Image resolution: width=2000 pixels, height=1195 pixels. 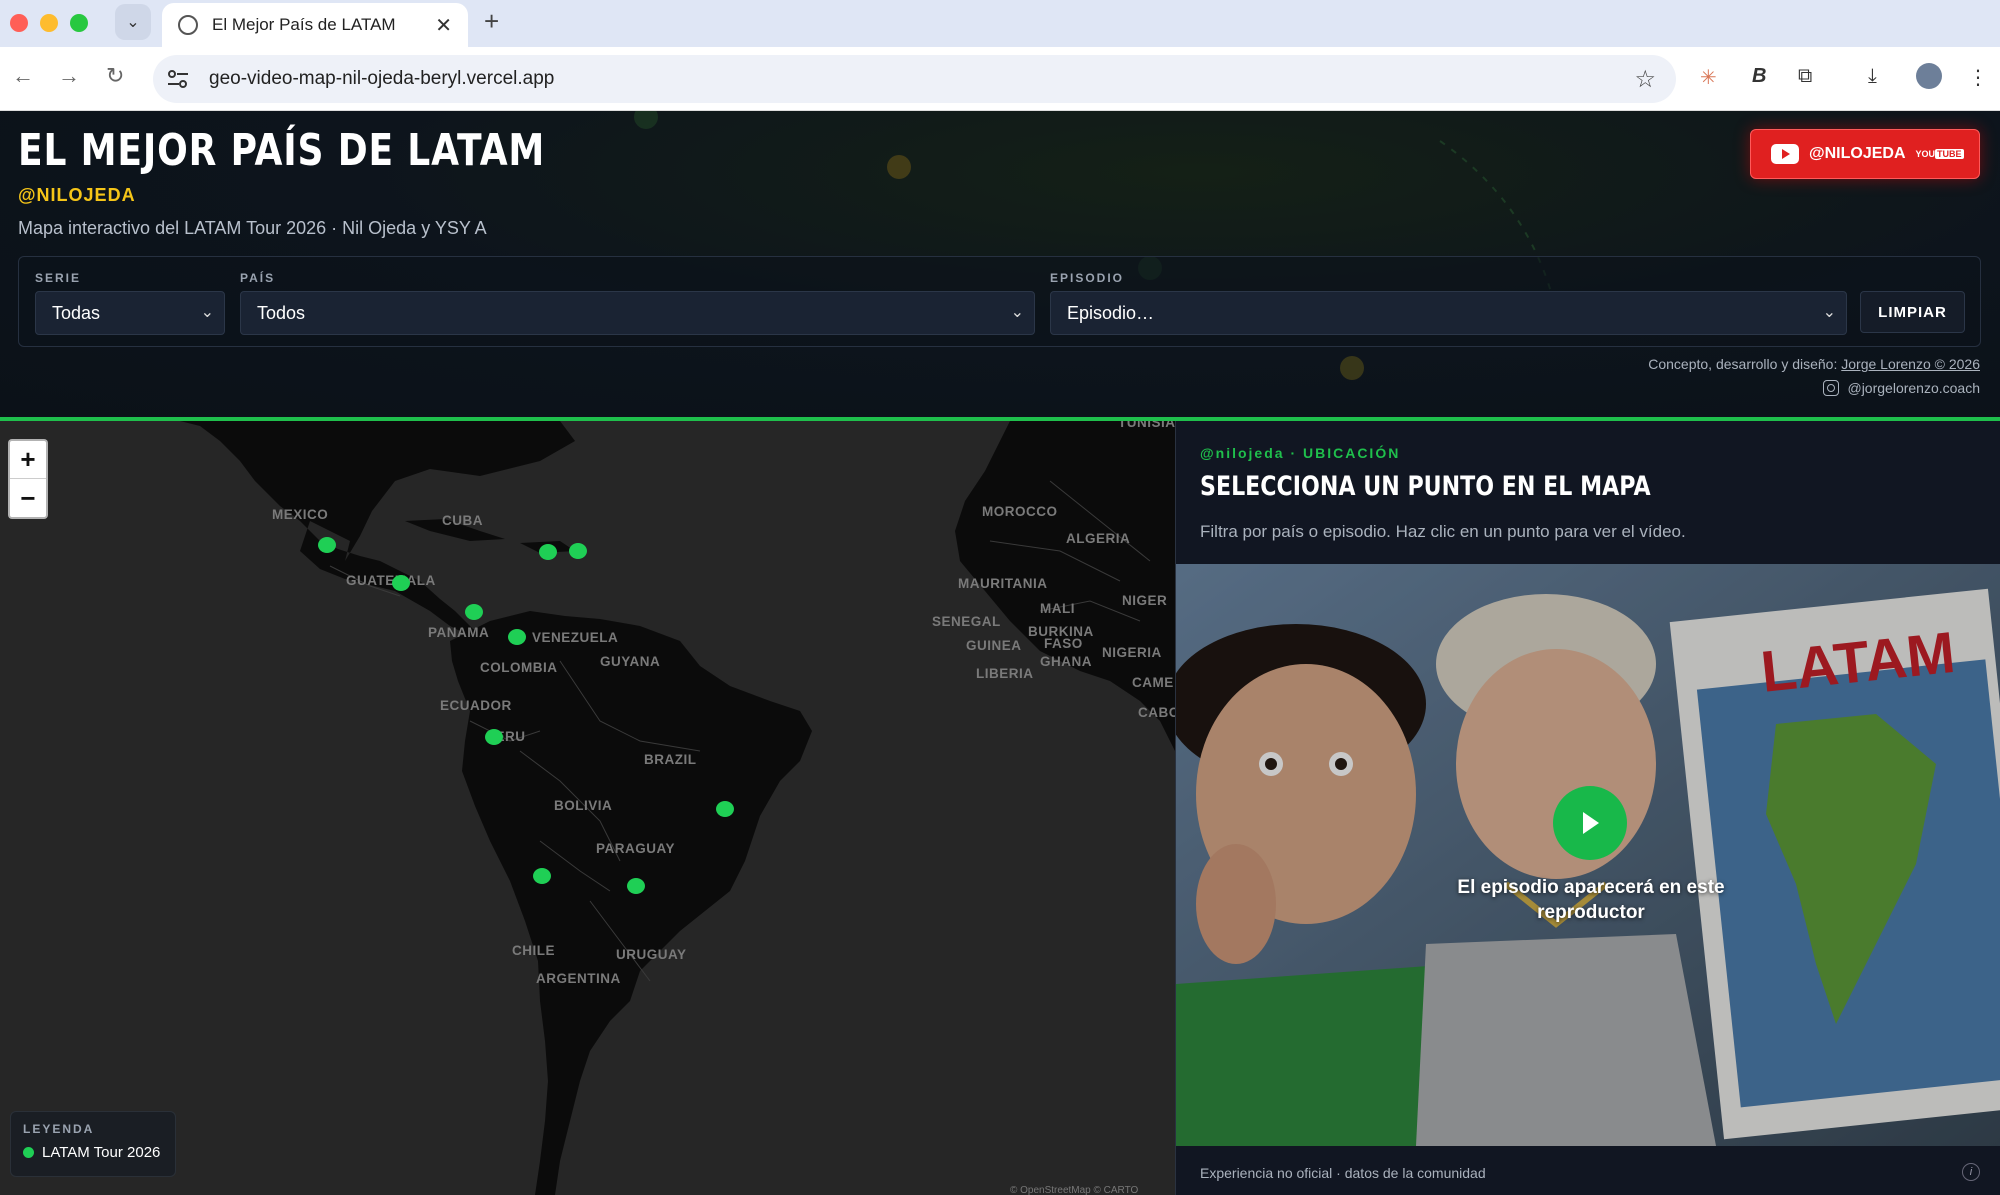 What do you see at coordinates (188, 25) in the screenshot?
I see `globe-icon` at bounding box center [188, 25].